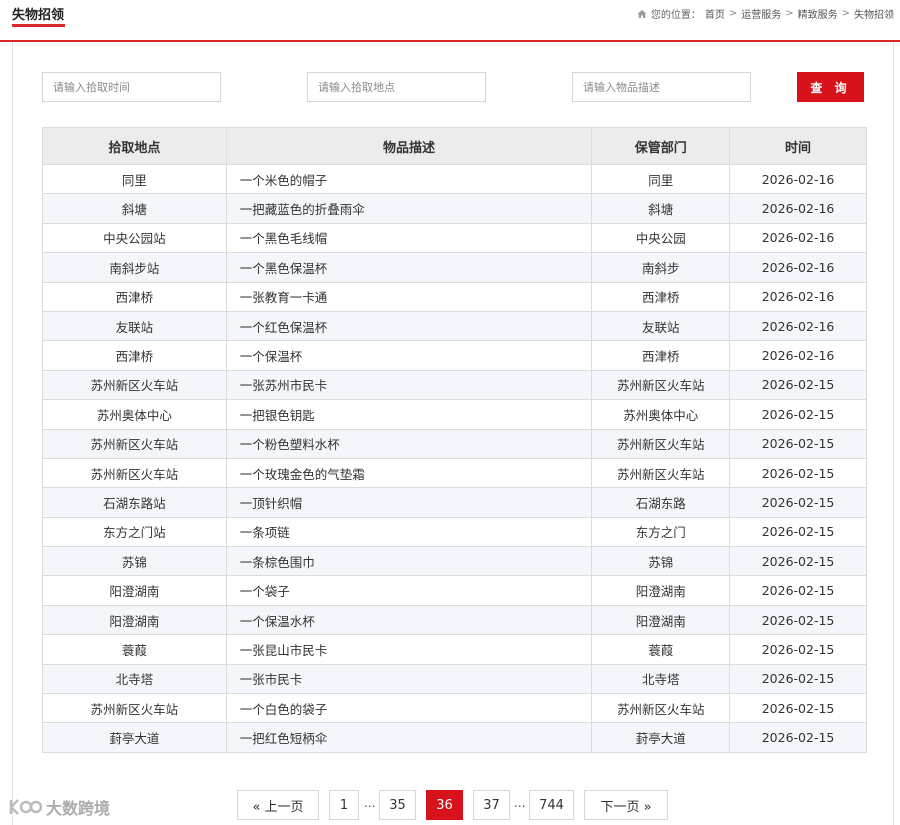 This screenshot has height=825, width=900. Describe the element at coordinates (134, 179) in the screenshot. I see `row-place: 同里` at that location.